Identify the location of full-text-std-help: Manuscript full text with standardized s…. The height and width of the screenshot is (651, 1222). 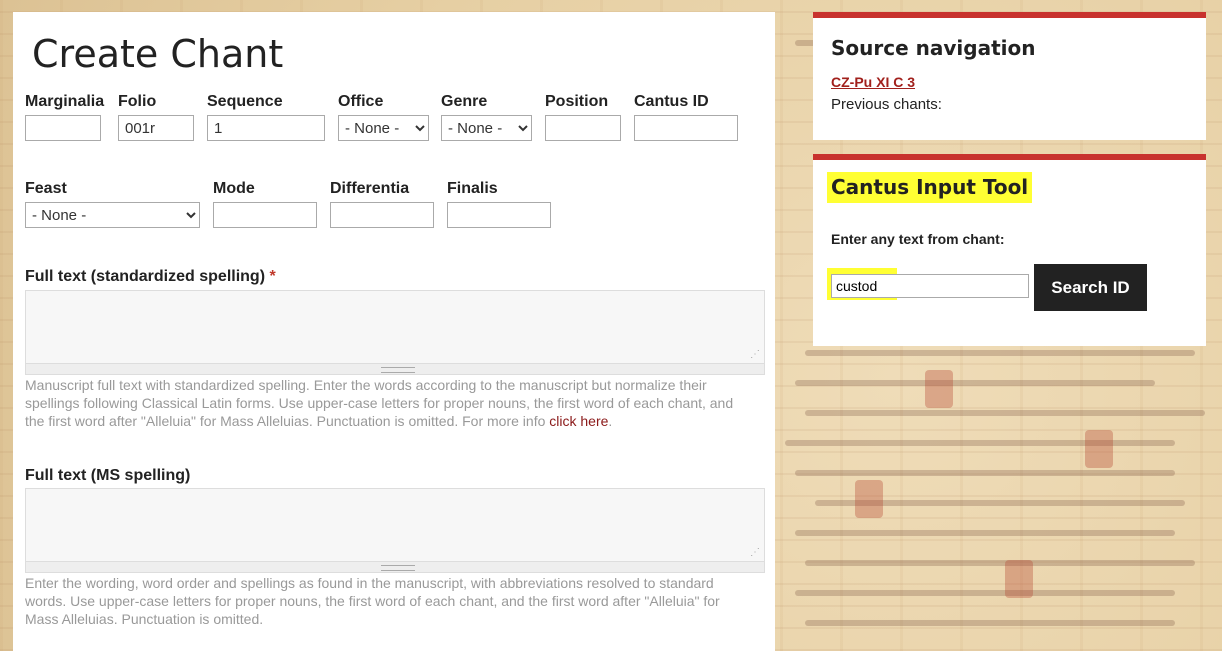
(390, 403).